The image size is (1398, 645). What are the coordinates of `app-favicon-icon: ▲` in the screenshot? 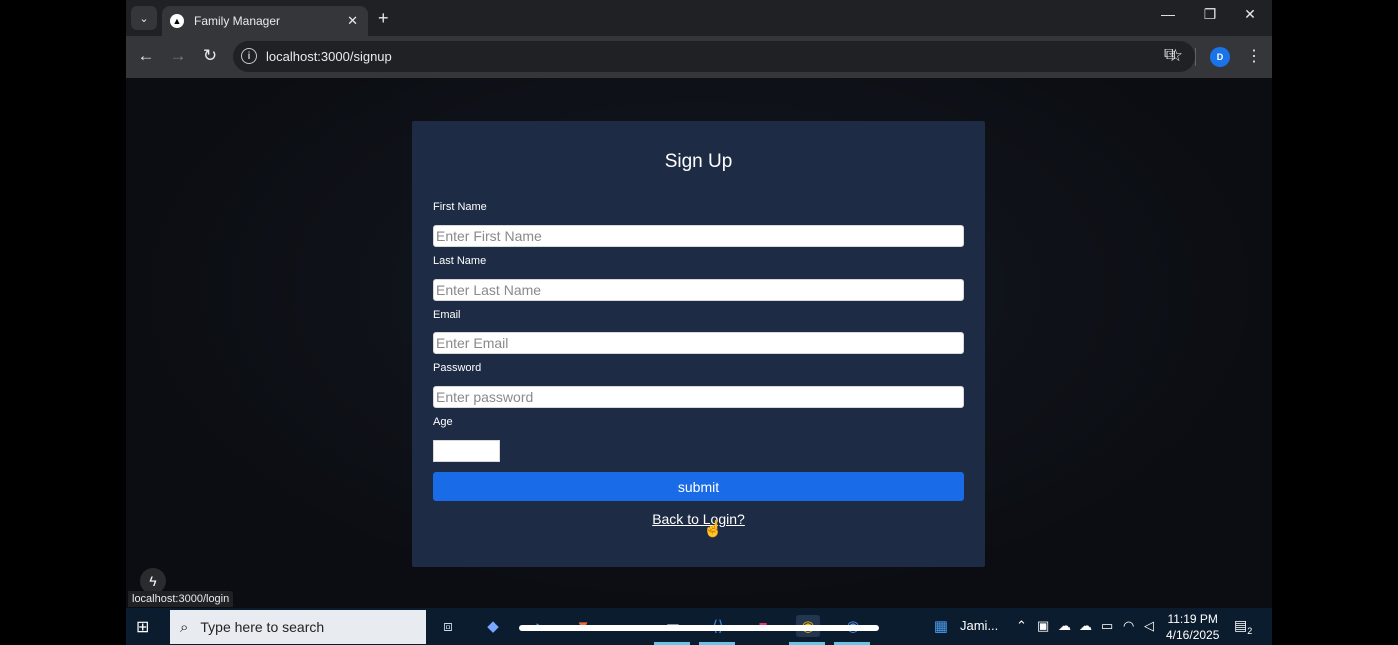 It's located at (177, 21).